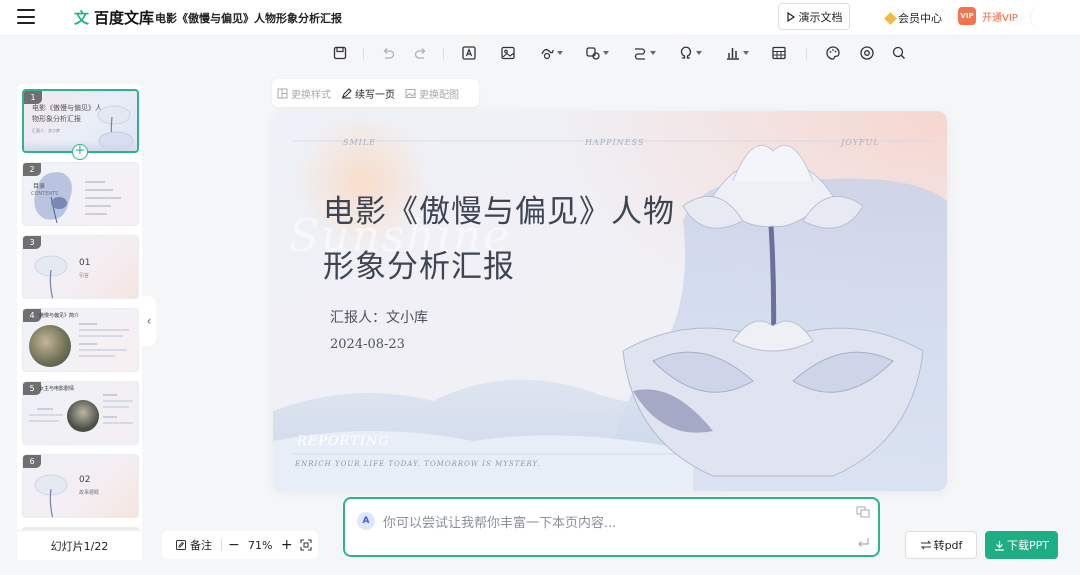  Describe the element at coordinates (513, 240) in the screenshot. I see `slide-title: 电影《傲慢与偏见》人物形象分析汇报` at that location.